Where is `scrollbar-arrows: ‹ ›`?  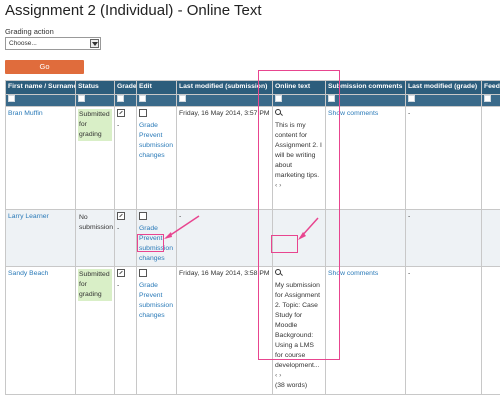 scrollbar-arrows: ‹ › is located at coordinates (278, 375).